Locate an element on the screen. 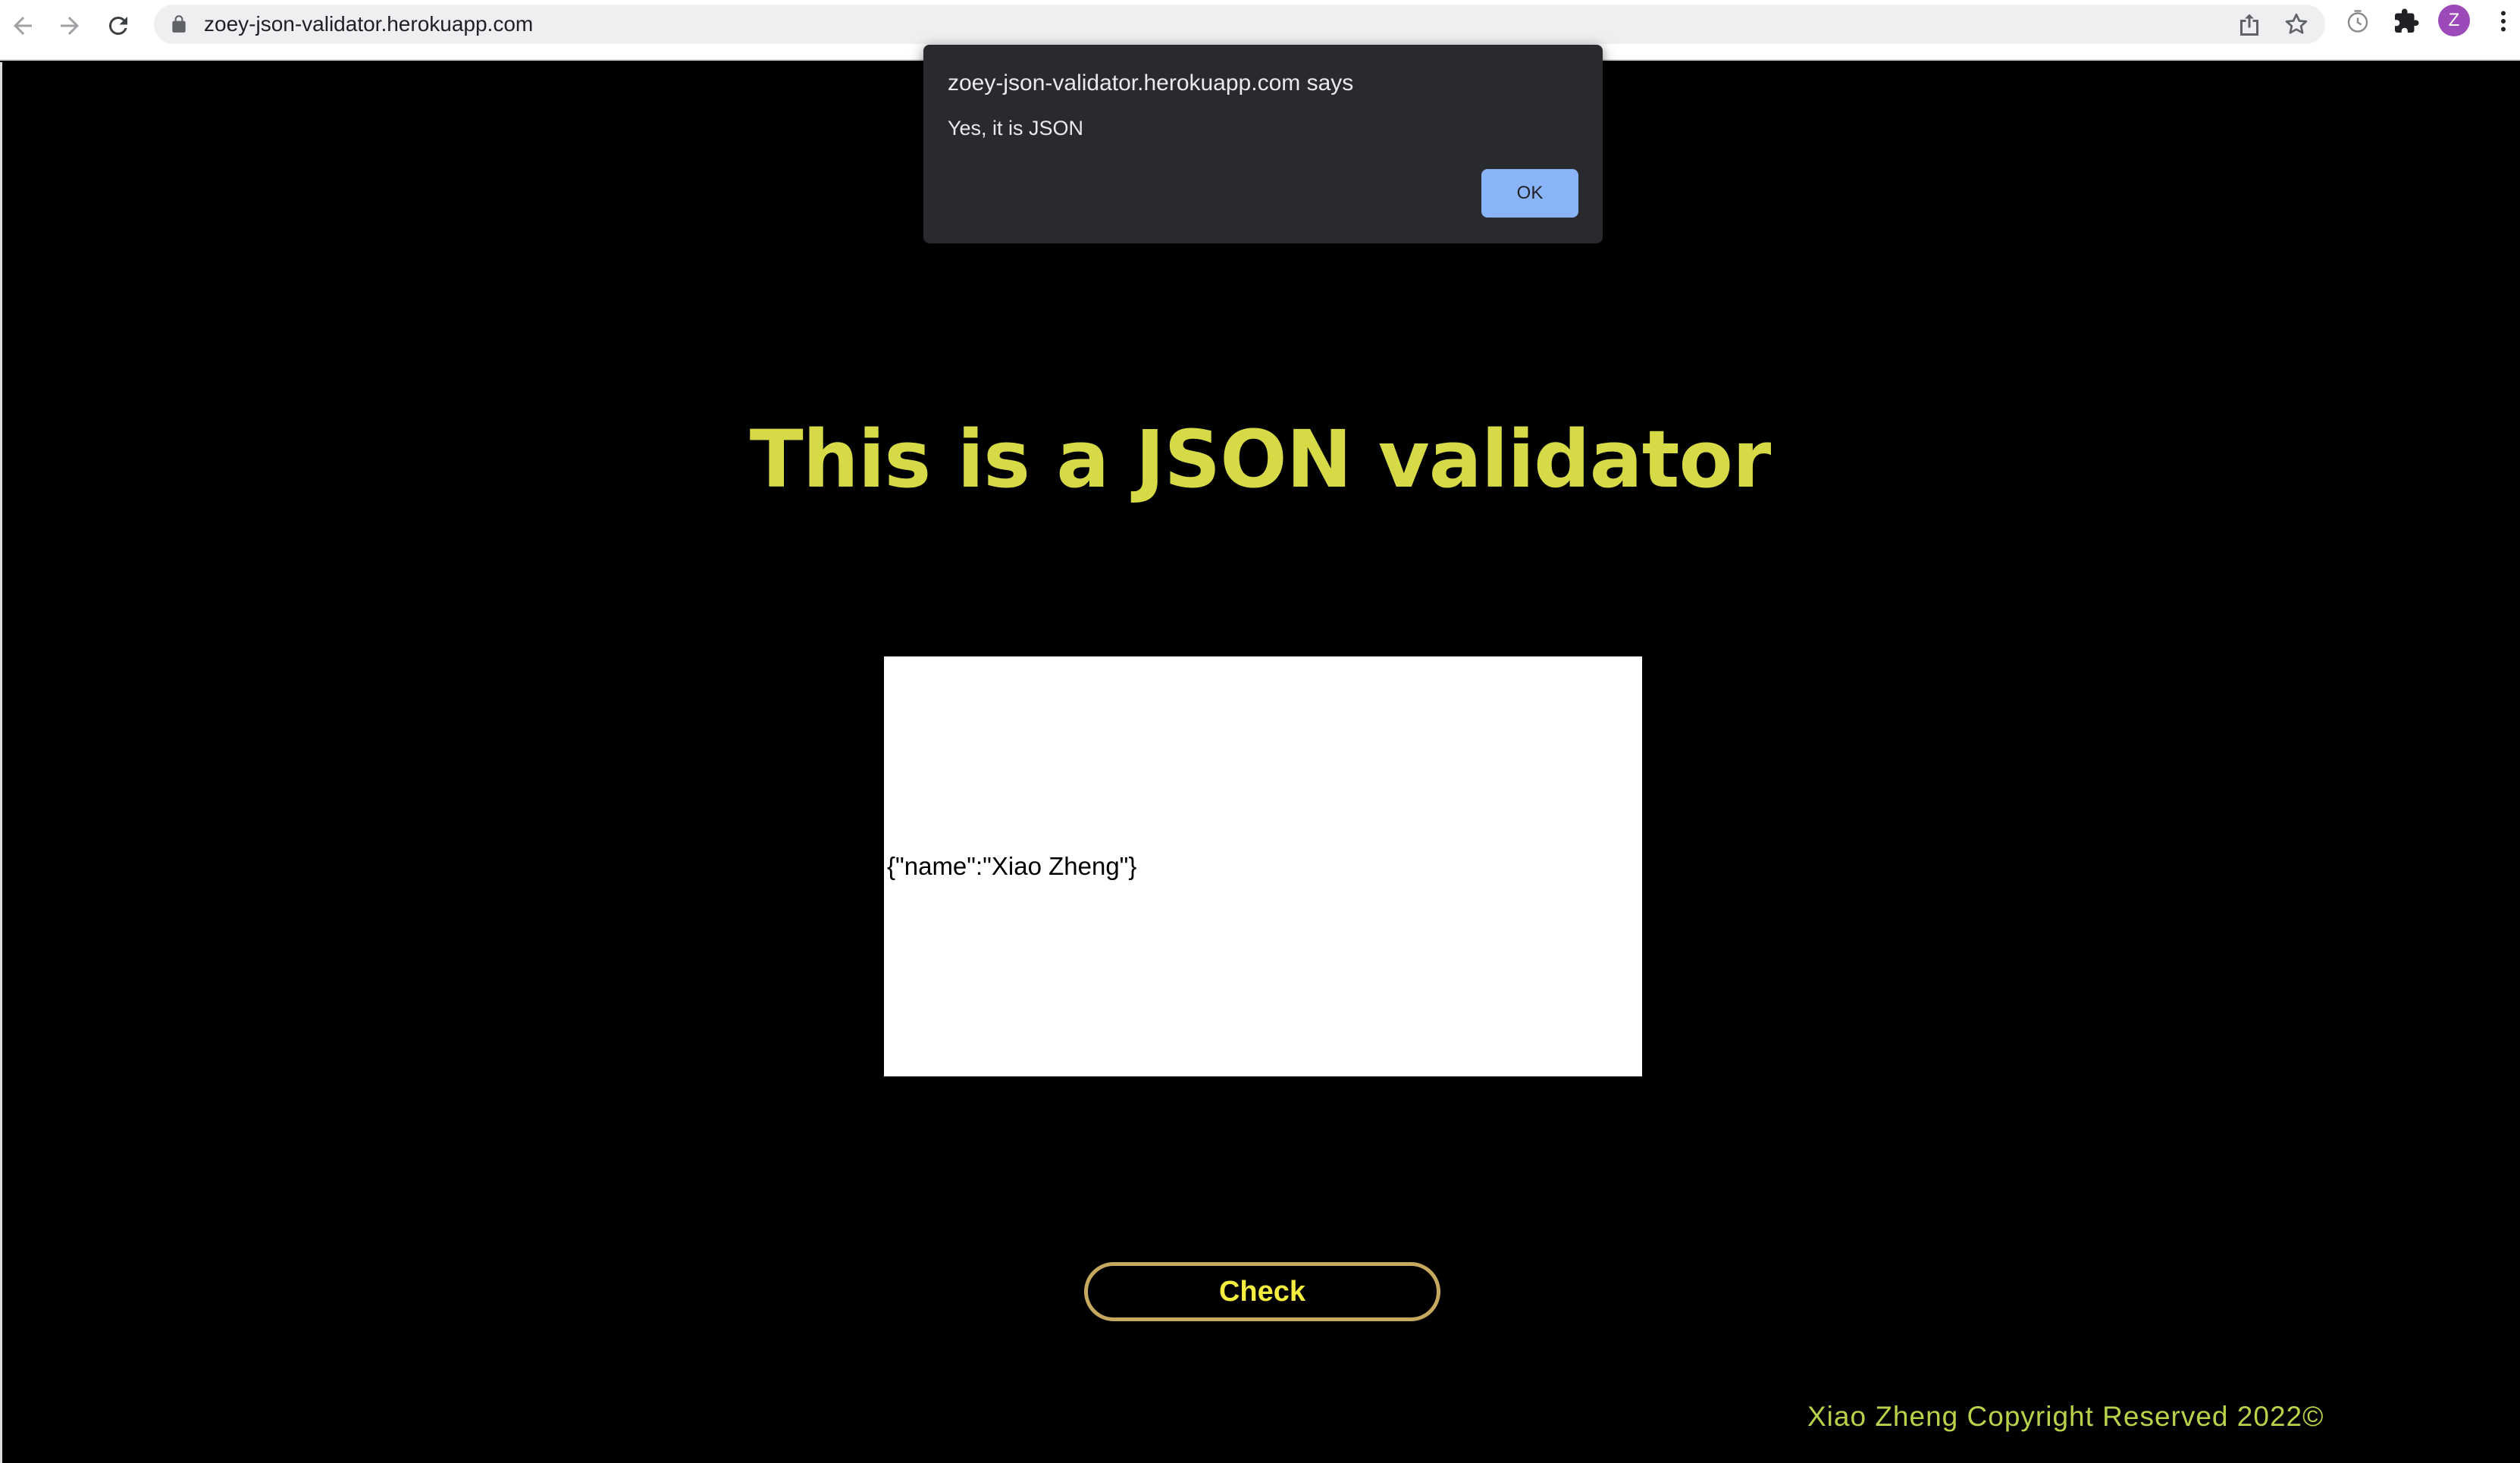  back-arrow-icon is located at coordinates (23, 26).